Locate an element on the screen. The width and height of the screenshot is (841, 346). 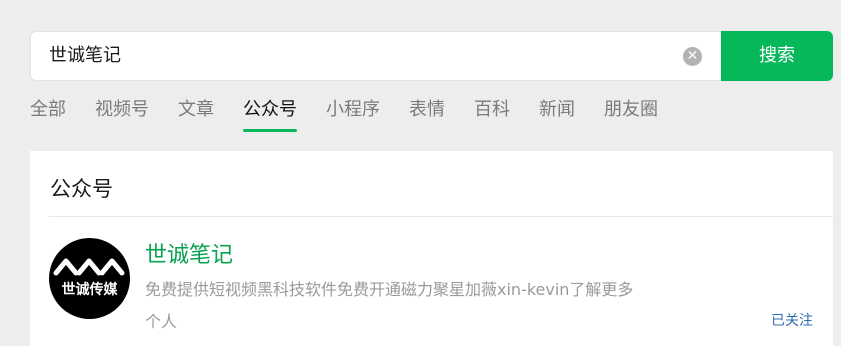
tab-news: 新闻 is located at coordinates (557, 114).